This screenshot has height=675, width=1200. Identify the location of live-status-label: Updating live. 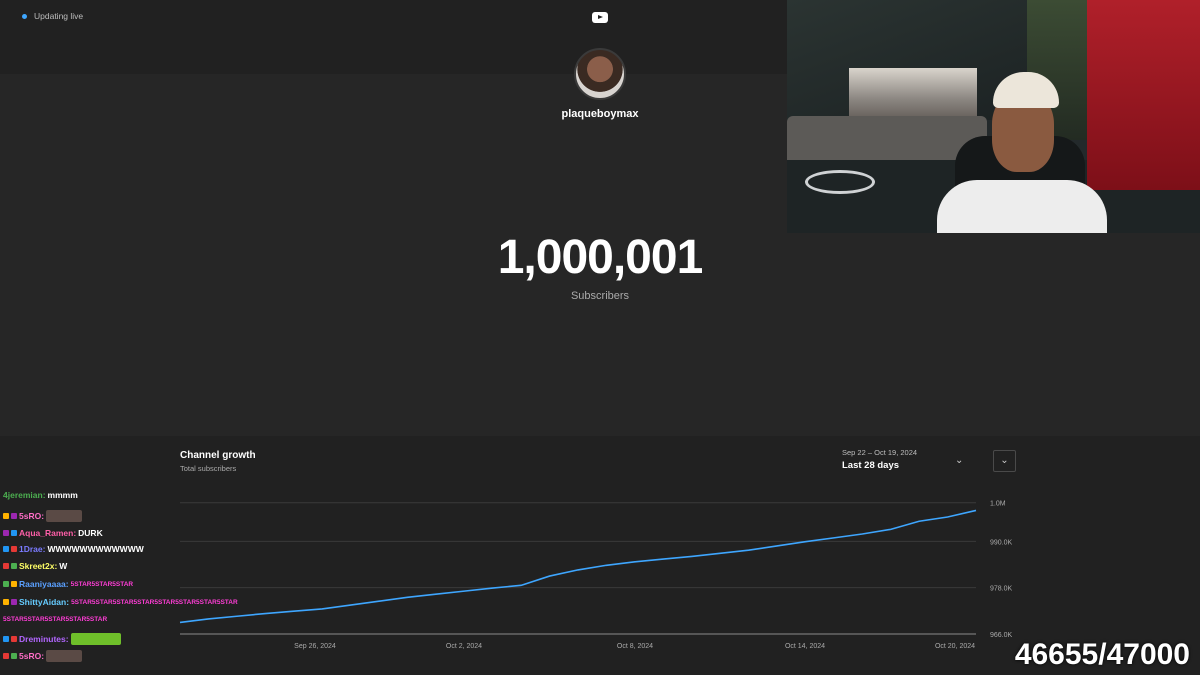
(59, 16).